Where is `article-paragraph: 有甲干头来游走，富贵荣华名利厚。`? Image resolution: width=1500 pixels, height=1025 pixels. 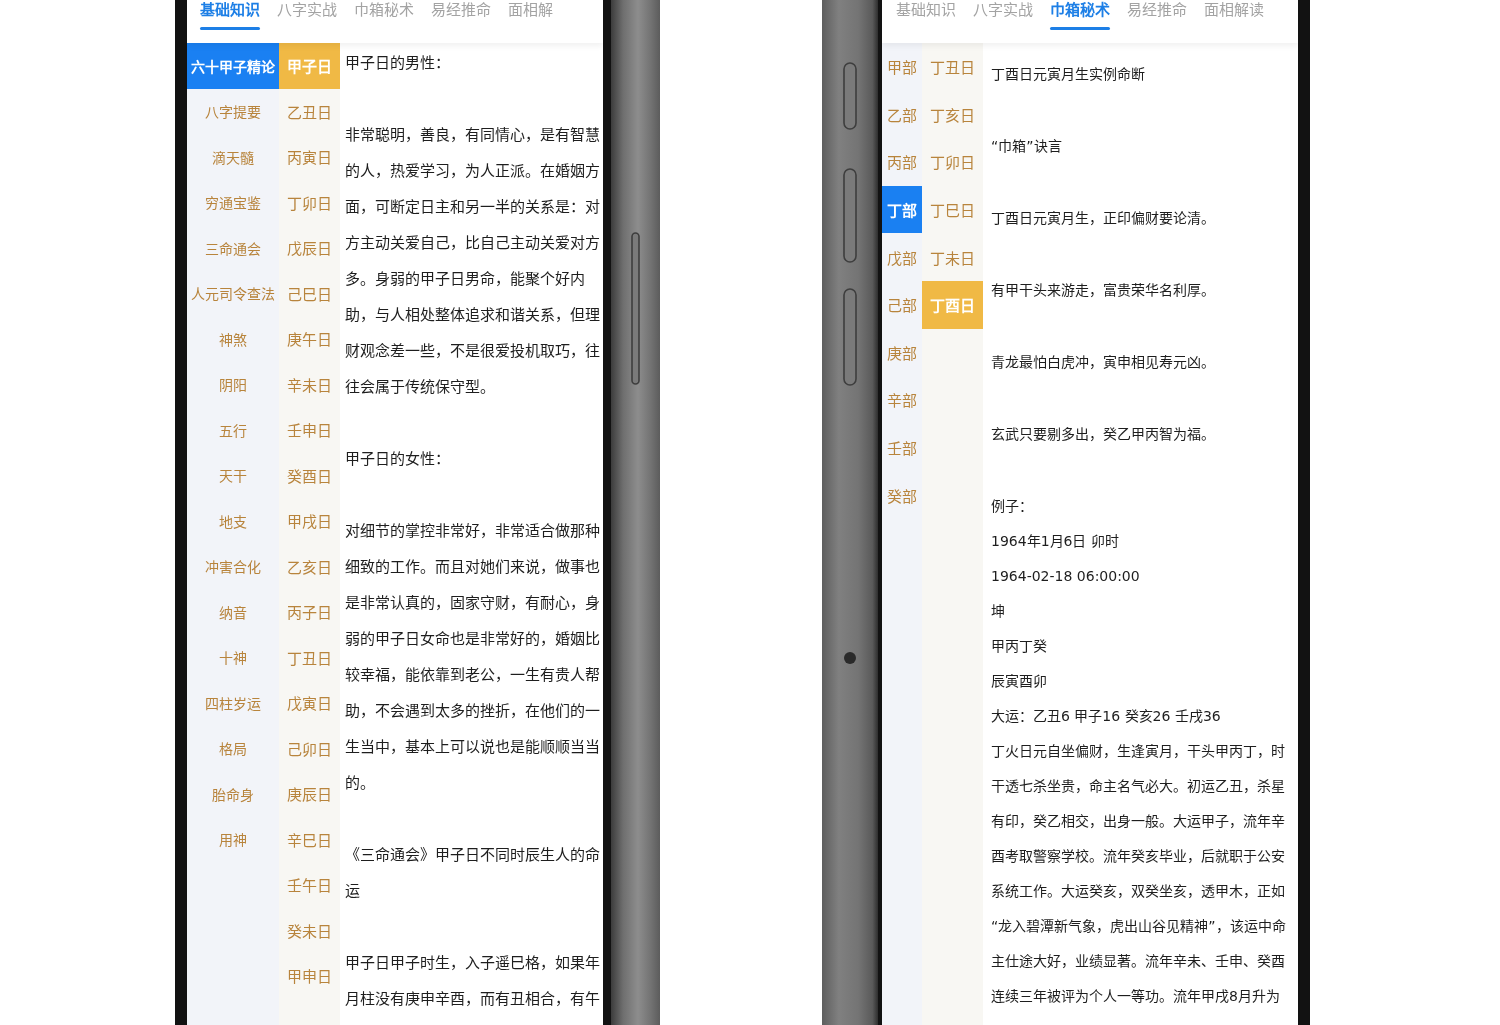
article-paragraph: 有甲干头来游走，富贵荣华名利厚。 is located at coordinates (1103, 290).